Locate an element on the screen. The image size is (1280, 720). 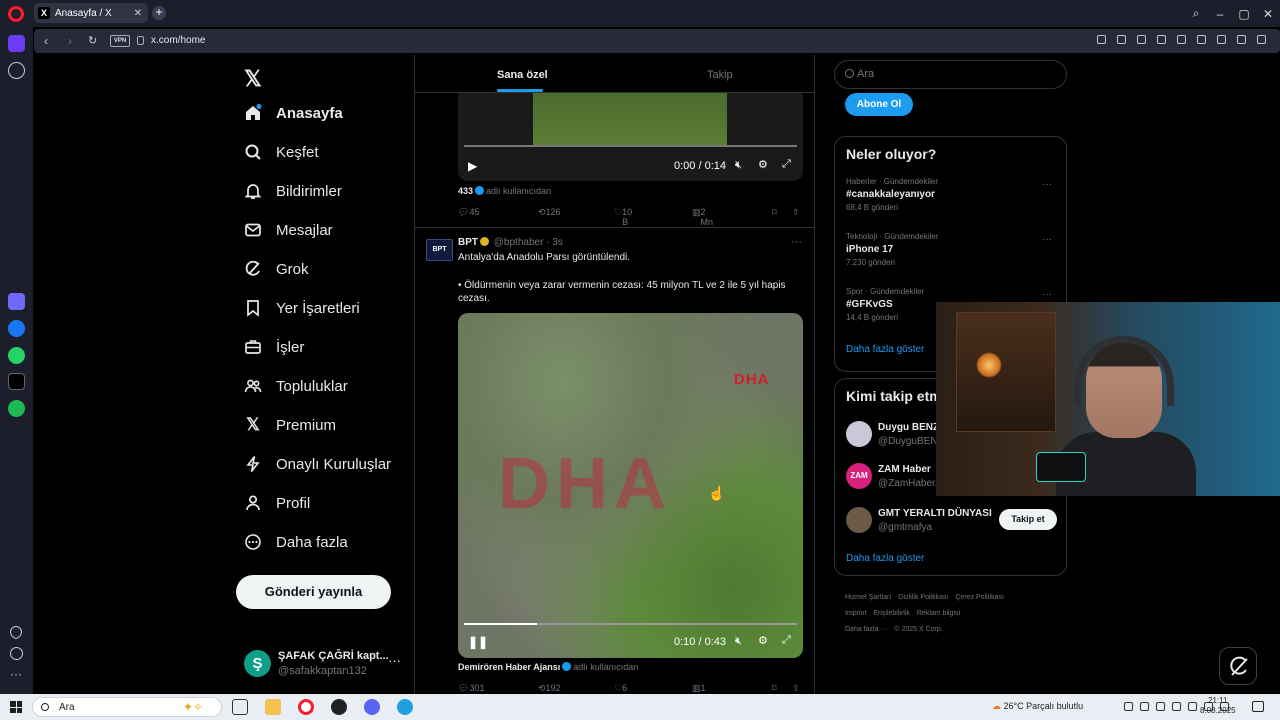
home-sidebar-icon is located at coordinates (16, 43).